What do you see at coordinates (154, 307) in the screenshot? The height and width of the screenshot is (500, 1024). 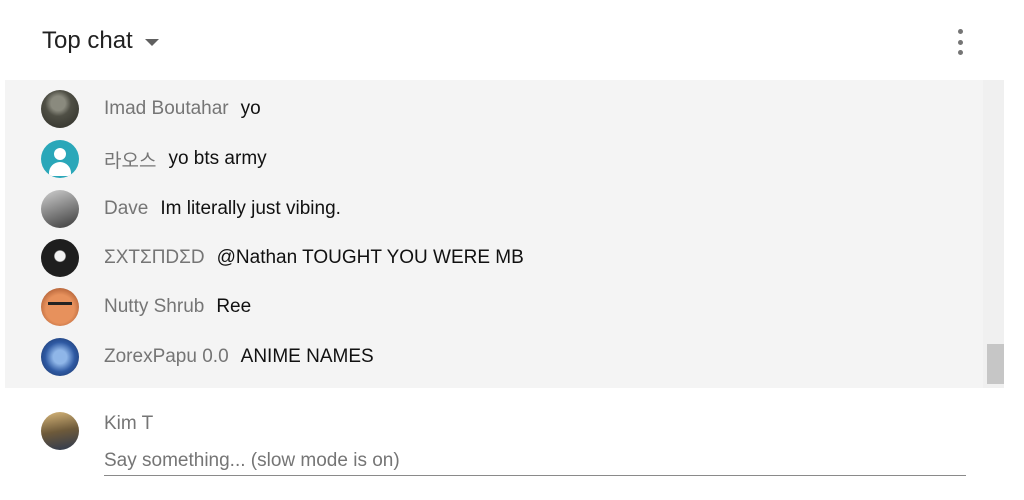 I see `message-author: Nutty Shrub` at bounding box center [154, 307].